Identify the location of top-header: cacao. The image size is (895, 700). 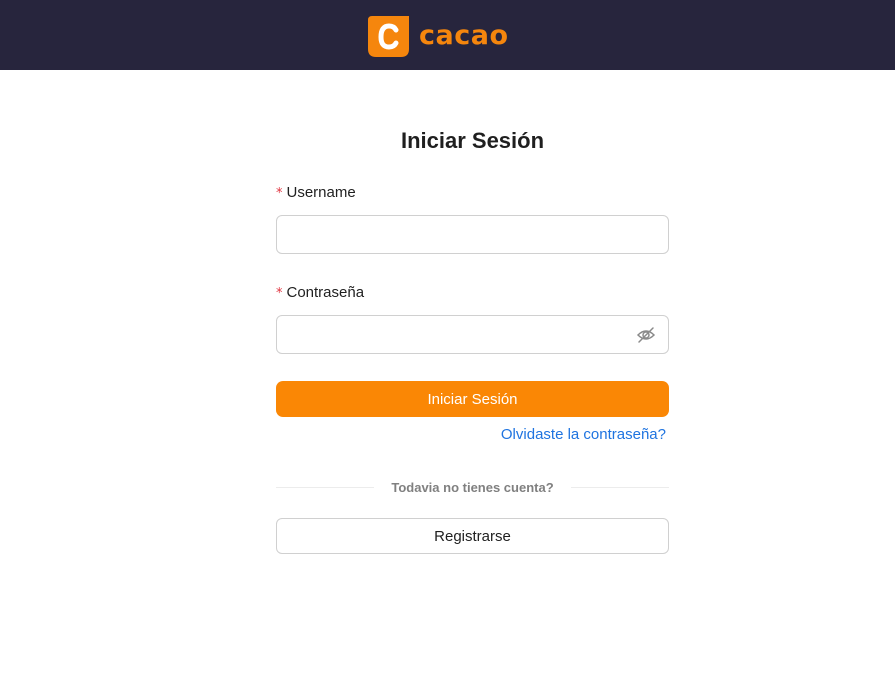
(447, 35).